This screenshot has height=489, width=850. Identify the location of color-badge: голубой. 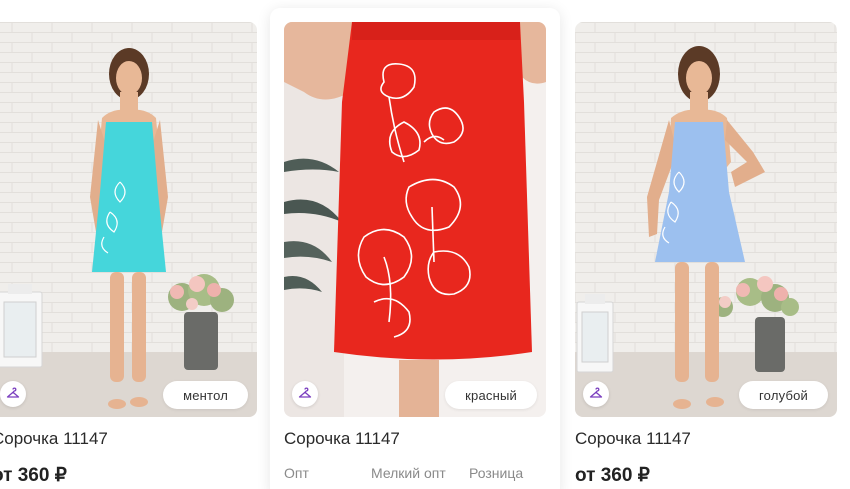
(783, 395).